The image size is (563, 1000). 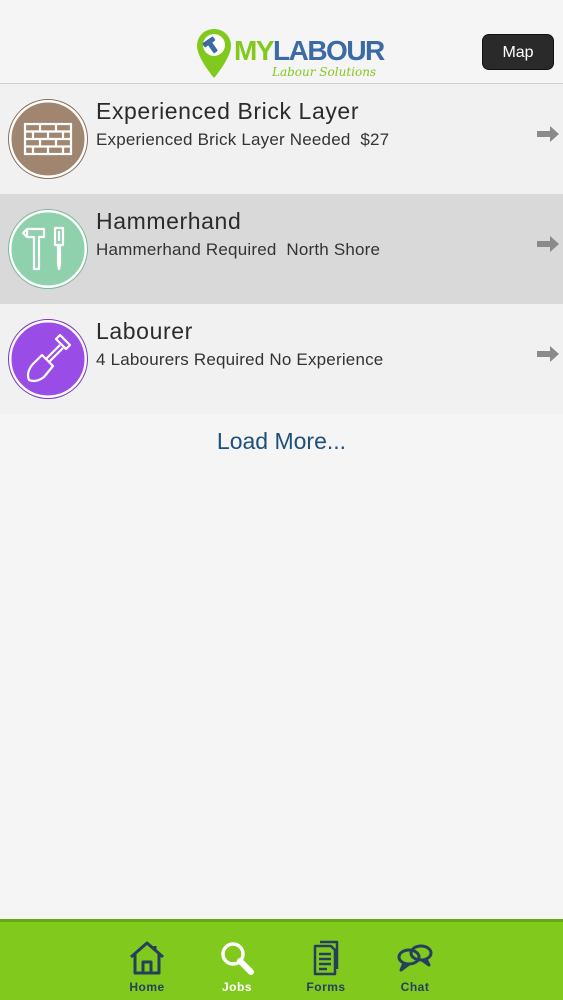 I want to click on home-icon, so click(x=147, y=958).